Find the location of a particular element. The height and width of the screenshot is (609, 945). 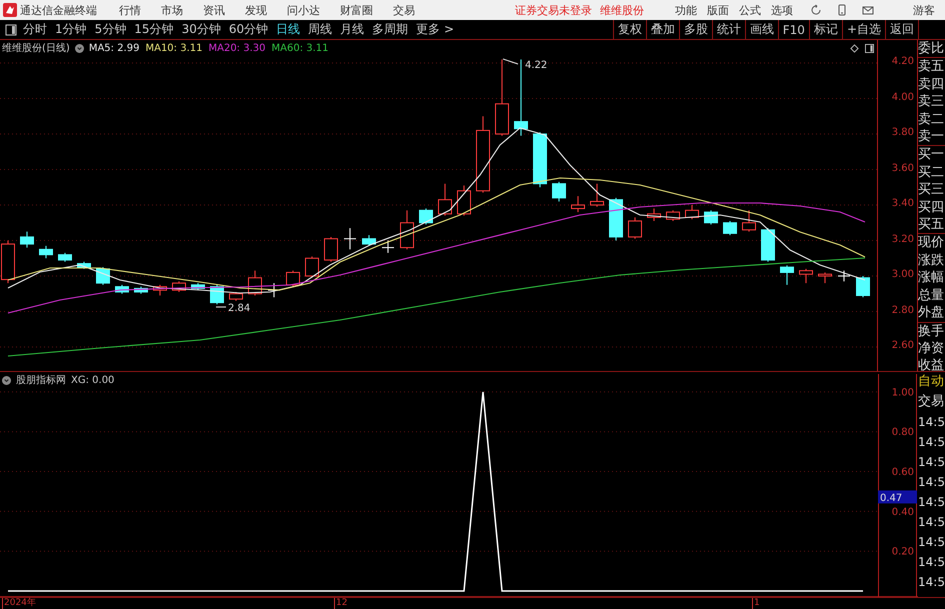

cursor-value-label: 0.47 is located at coordinates (891, 498).